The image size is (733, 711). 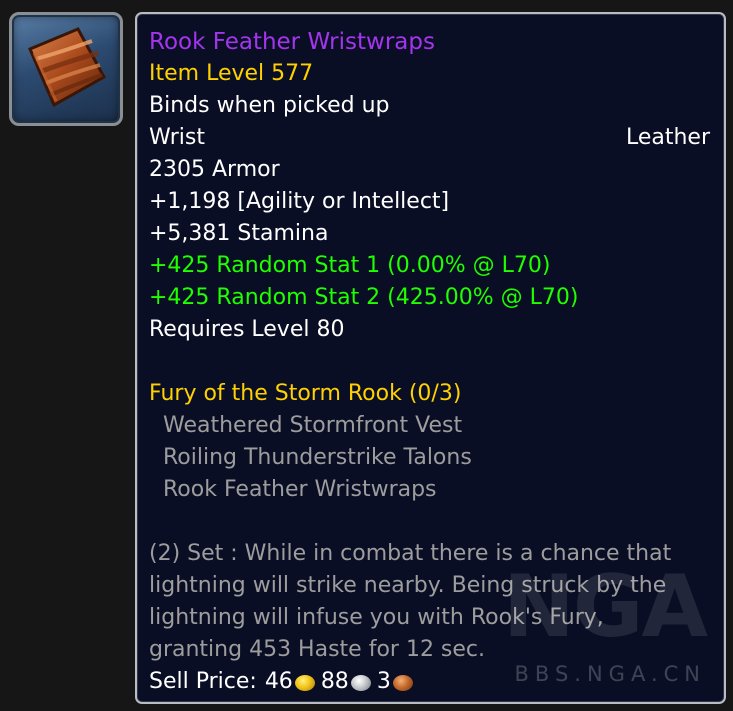 What do you see at coordinates (429, 682) in the screenshot?
I see `sell-price: Sell Price: 46 88 3` at bounding box center [429, 682].